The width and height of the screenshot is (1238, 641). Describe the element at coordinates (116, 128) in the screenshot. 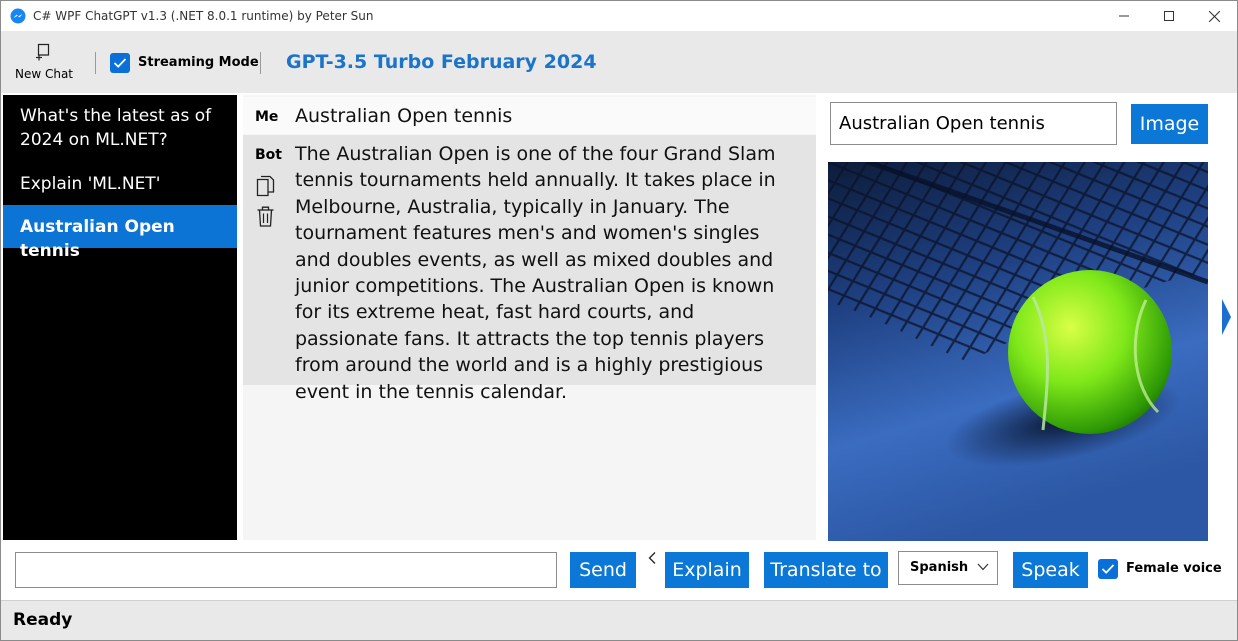

I see `sidebar-item-label: What's the latest as of 2024 on ML.NET?` at that location.